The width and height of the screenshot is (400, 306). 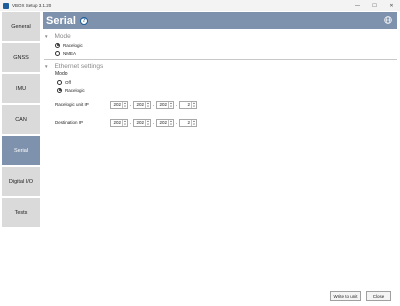 What do you see at coordinates (200, 5) in the screenshot?
I see `title-bar: VBOX Setup 3.1.20 — ☐ ✕` at bounding box center [200, 5].